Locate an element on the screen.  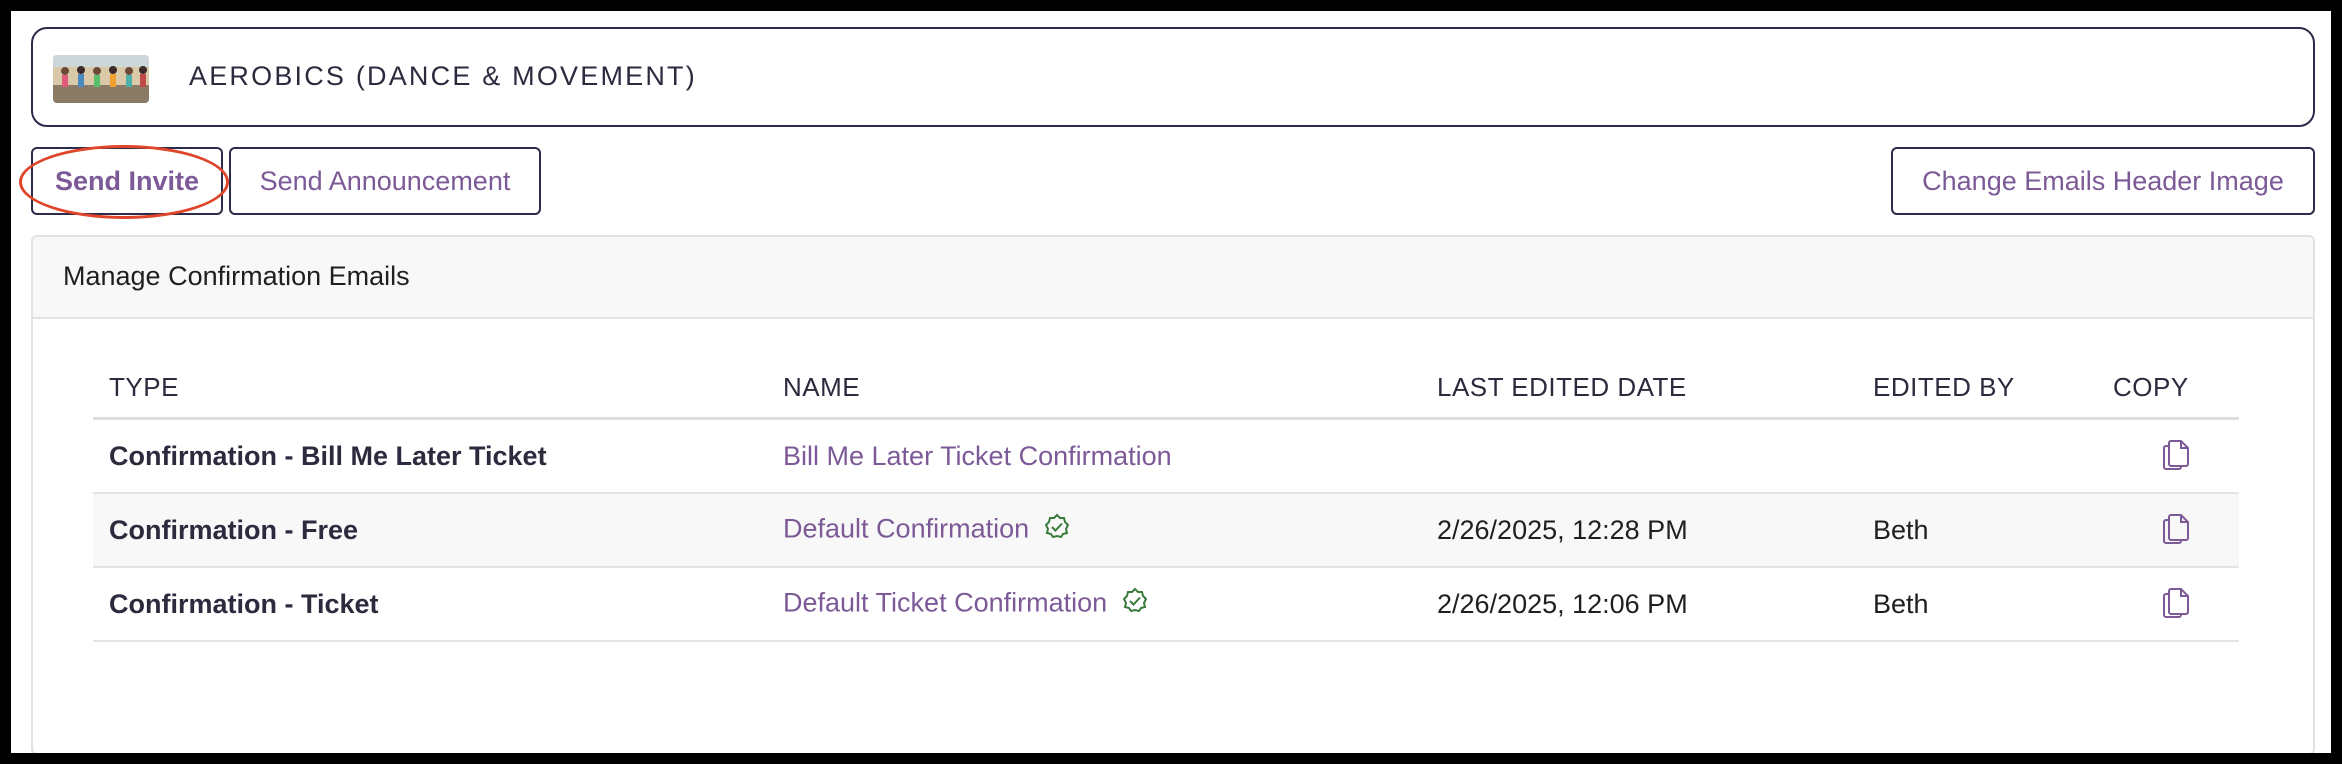
panel-header: Manage Confirmation Emails is located at coordinates (1173, 278).